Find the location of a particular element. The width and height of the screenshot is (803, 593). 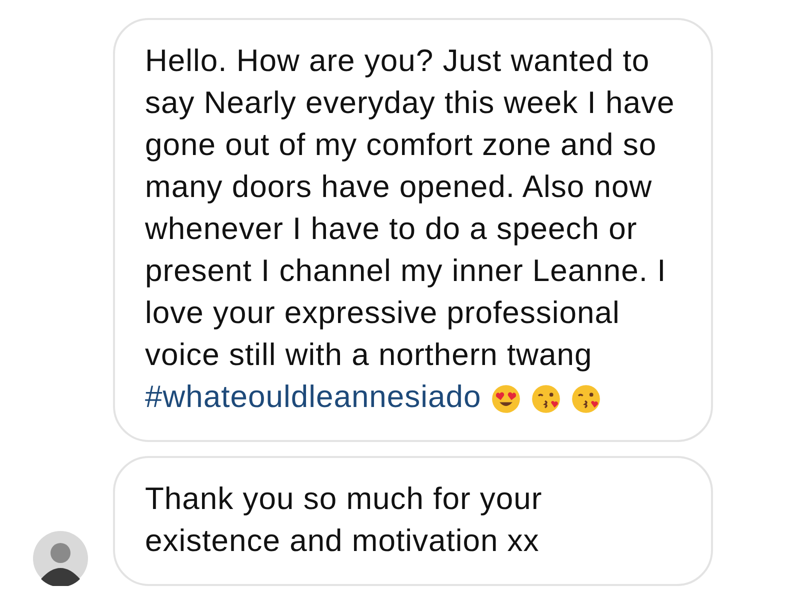

message-text: Thank you so much for your existence and motivation xx is located at coordinates (344, 520).